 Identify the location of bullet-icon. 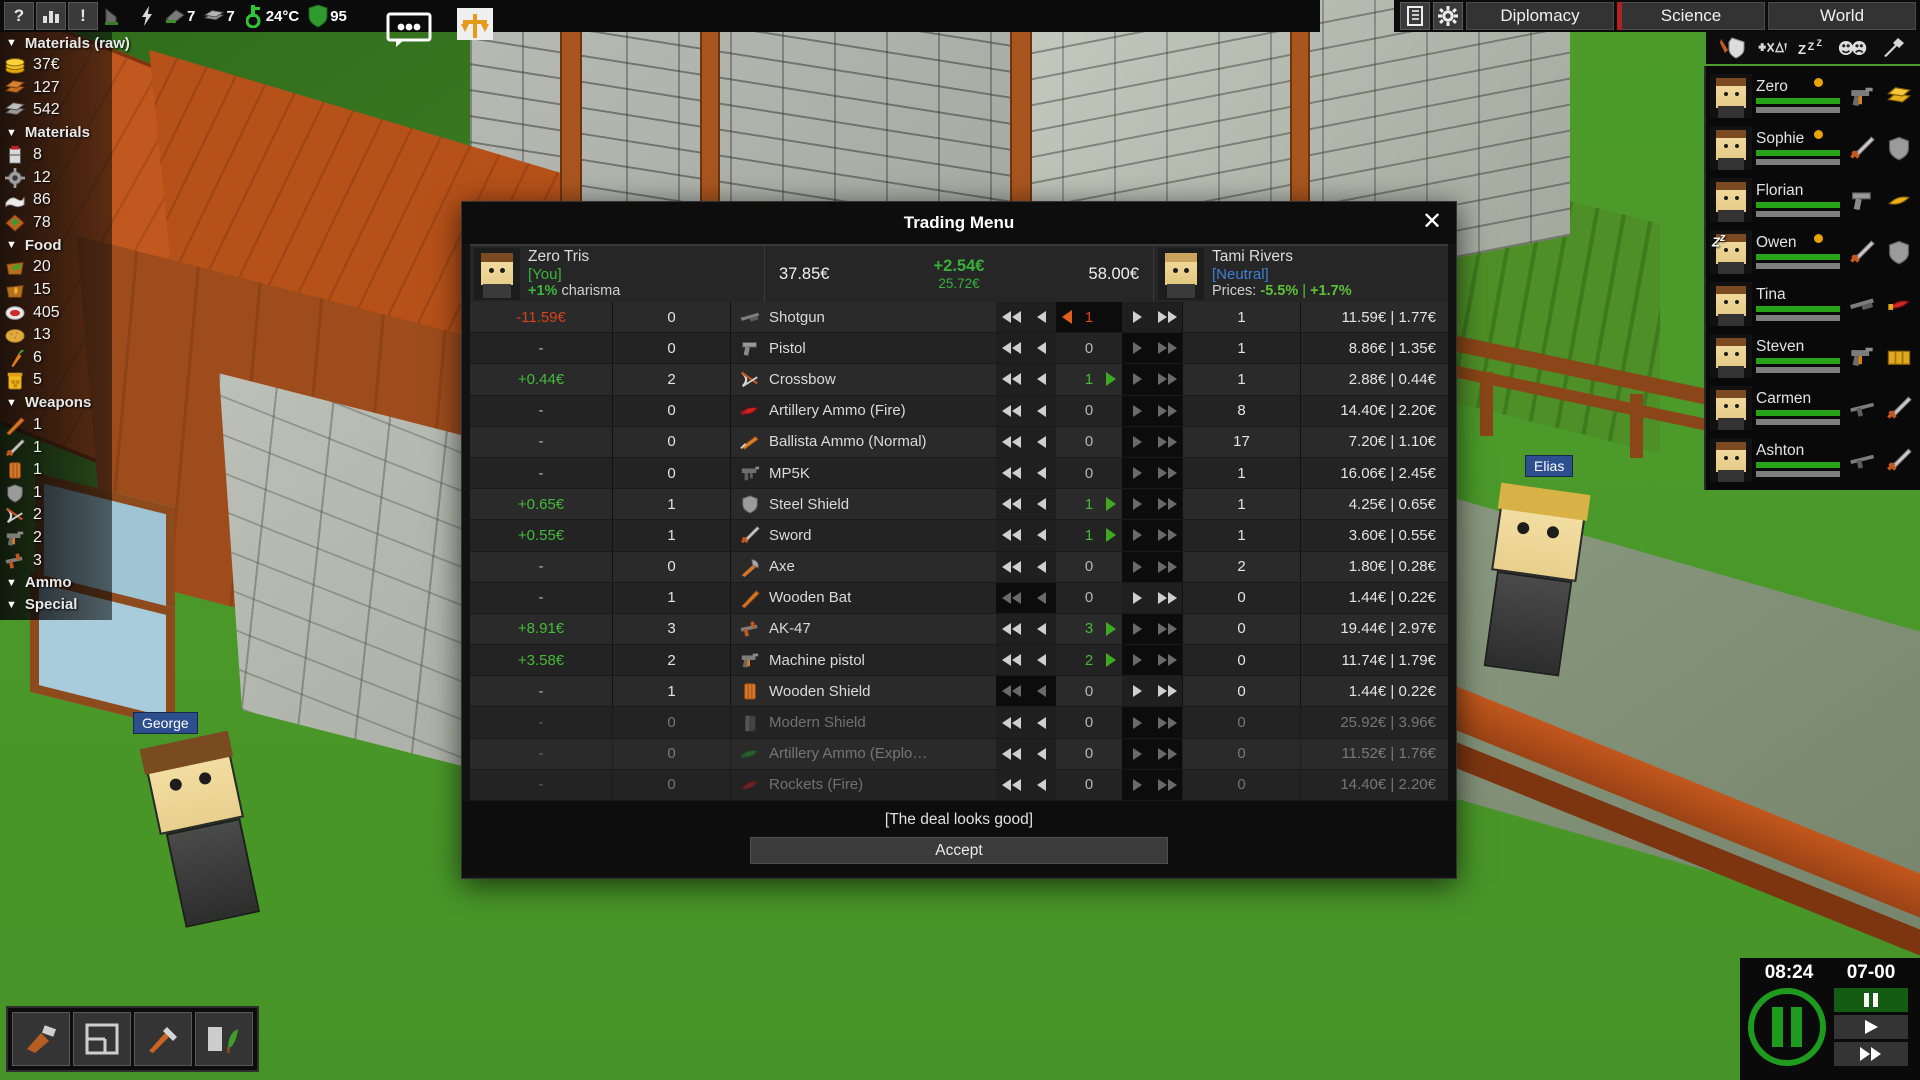
(1899, 200).